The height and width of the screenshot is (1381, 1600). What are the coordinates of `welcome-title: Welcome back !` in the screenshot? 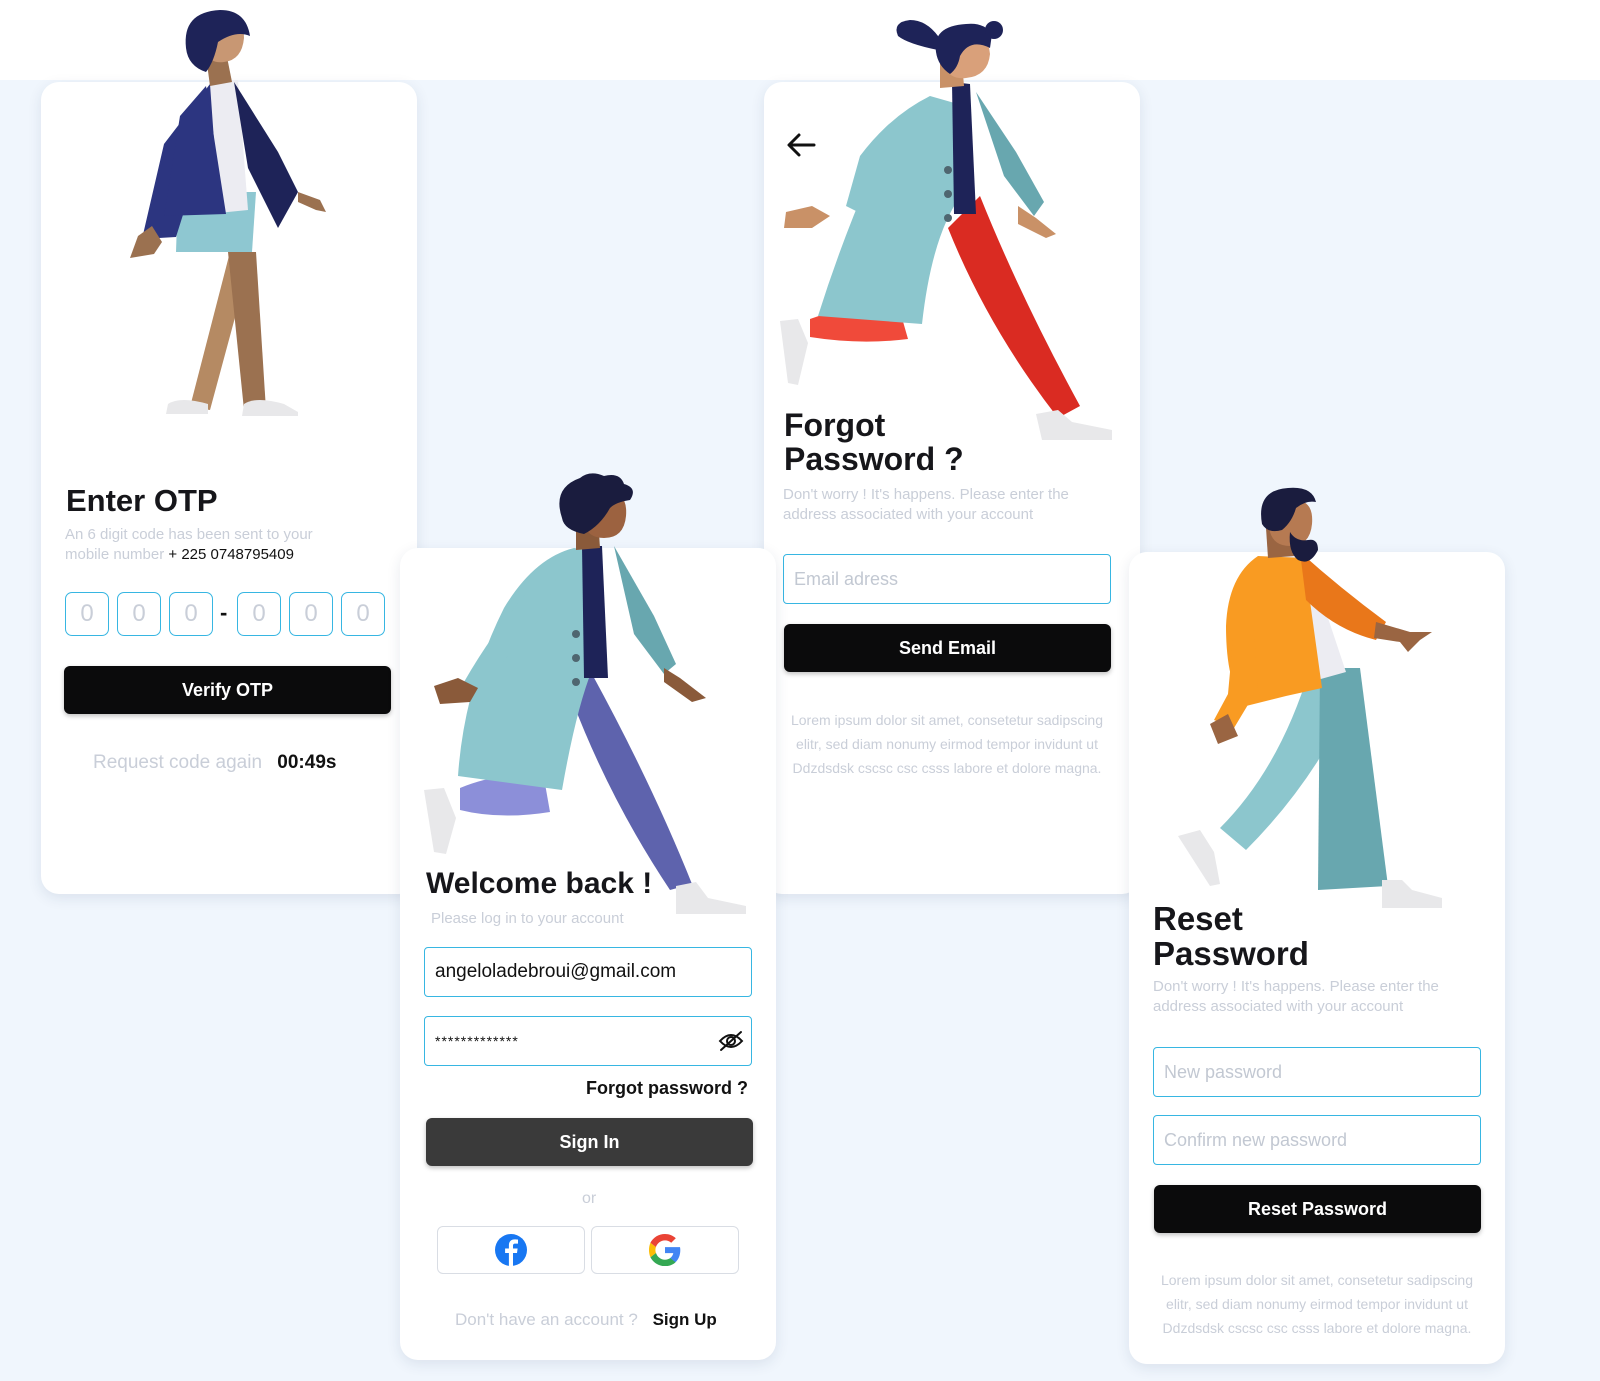 It's located at (539, 883).